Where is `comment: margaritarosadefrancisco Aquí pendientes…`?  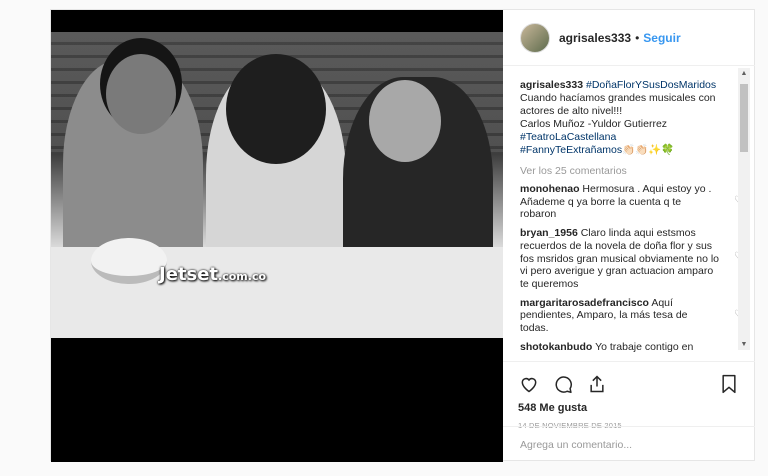 comment: margaritarosadefrancisco Aquí pendientes… is located at coordinates (631, 316).